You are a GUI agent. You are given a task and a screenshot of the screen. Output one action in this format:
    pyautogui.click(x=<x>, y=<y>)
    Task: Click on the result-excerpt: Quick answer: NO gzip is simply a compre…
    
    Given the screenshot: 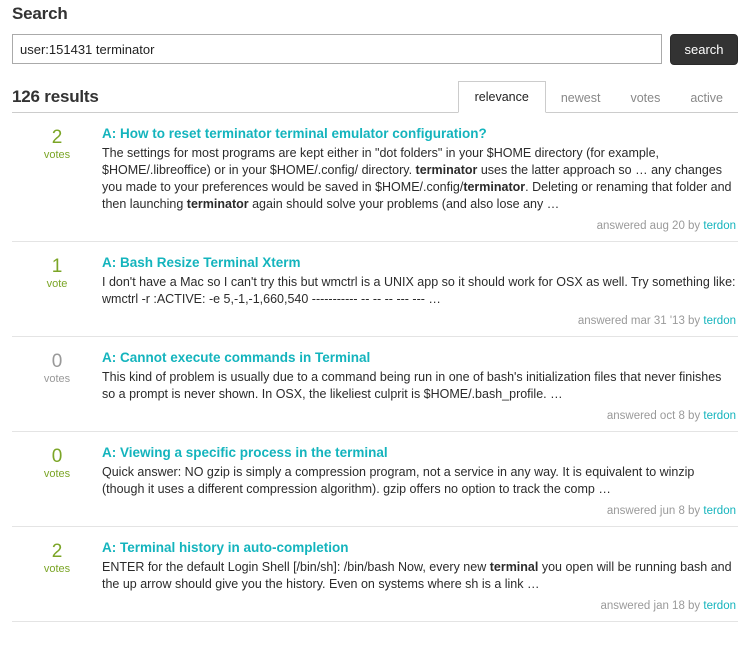 What is the action you would take?
    pyautogui.click(x=398, y=480)
    